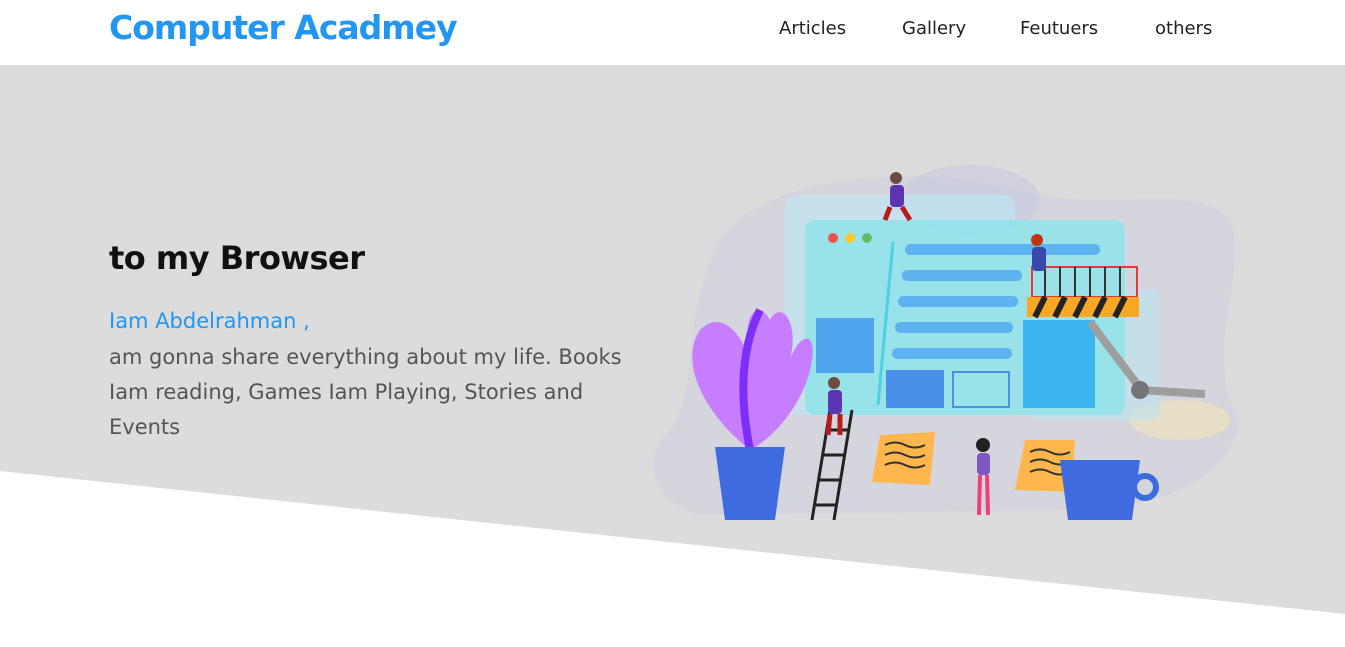 The height and width of the screenshot is (647, 1345). Describe the element at coordinates (1059, 28) in the screenshot. I see `nav-item-features: Feutuers` at that location.